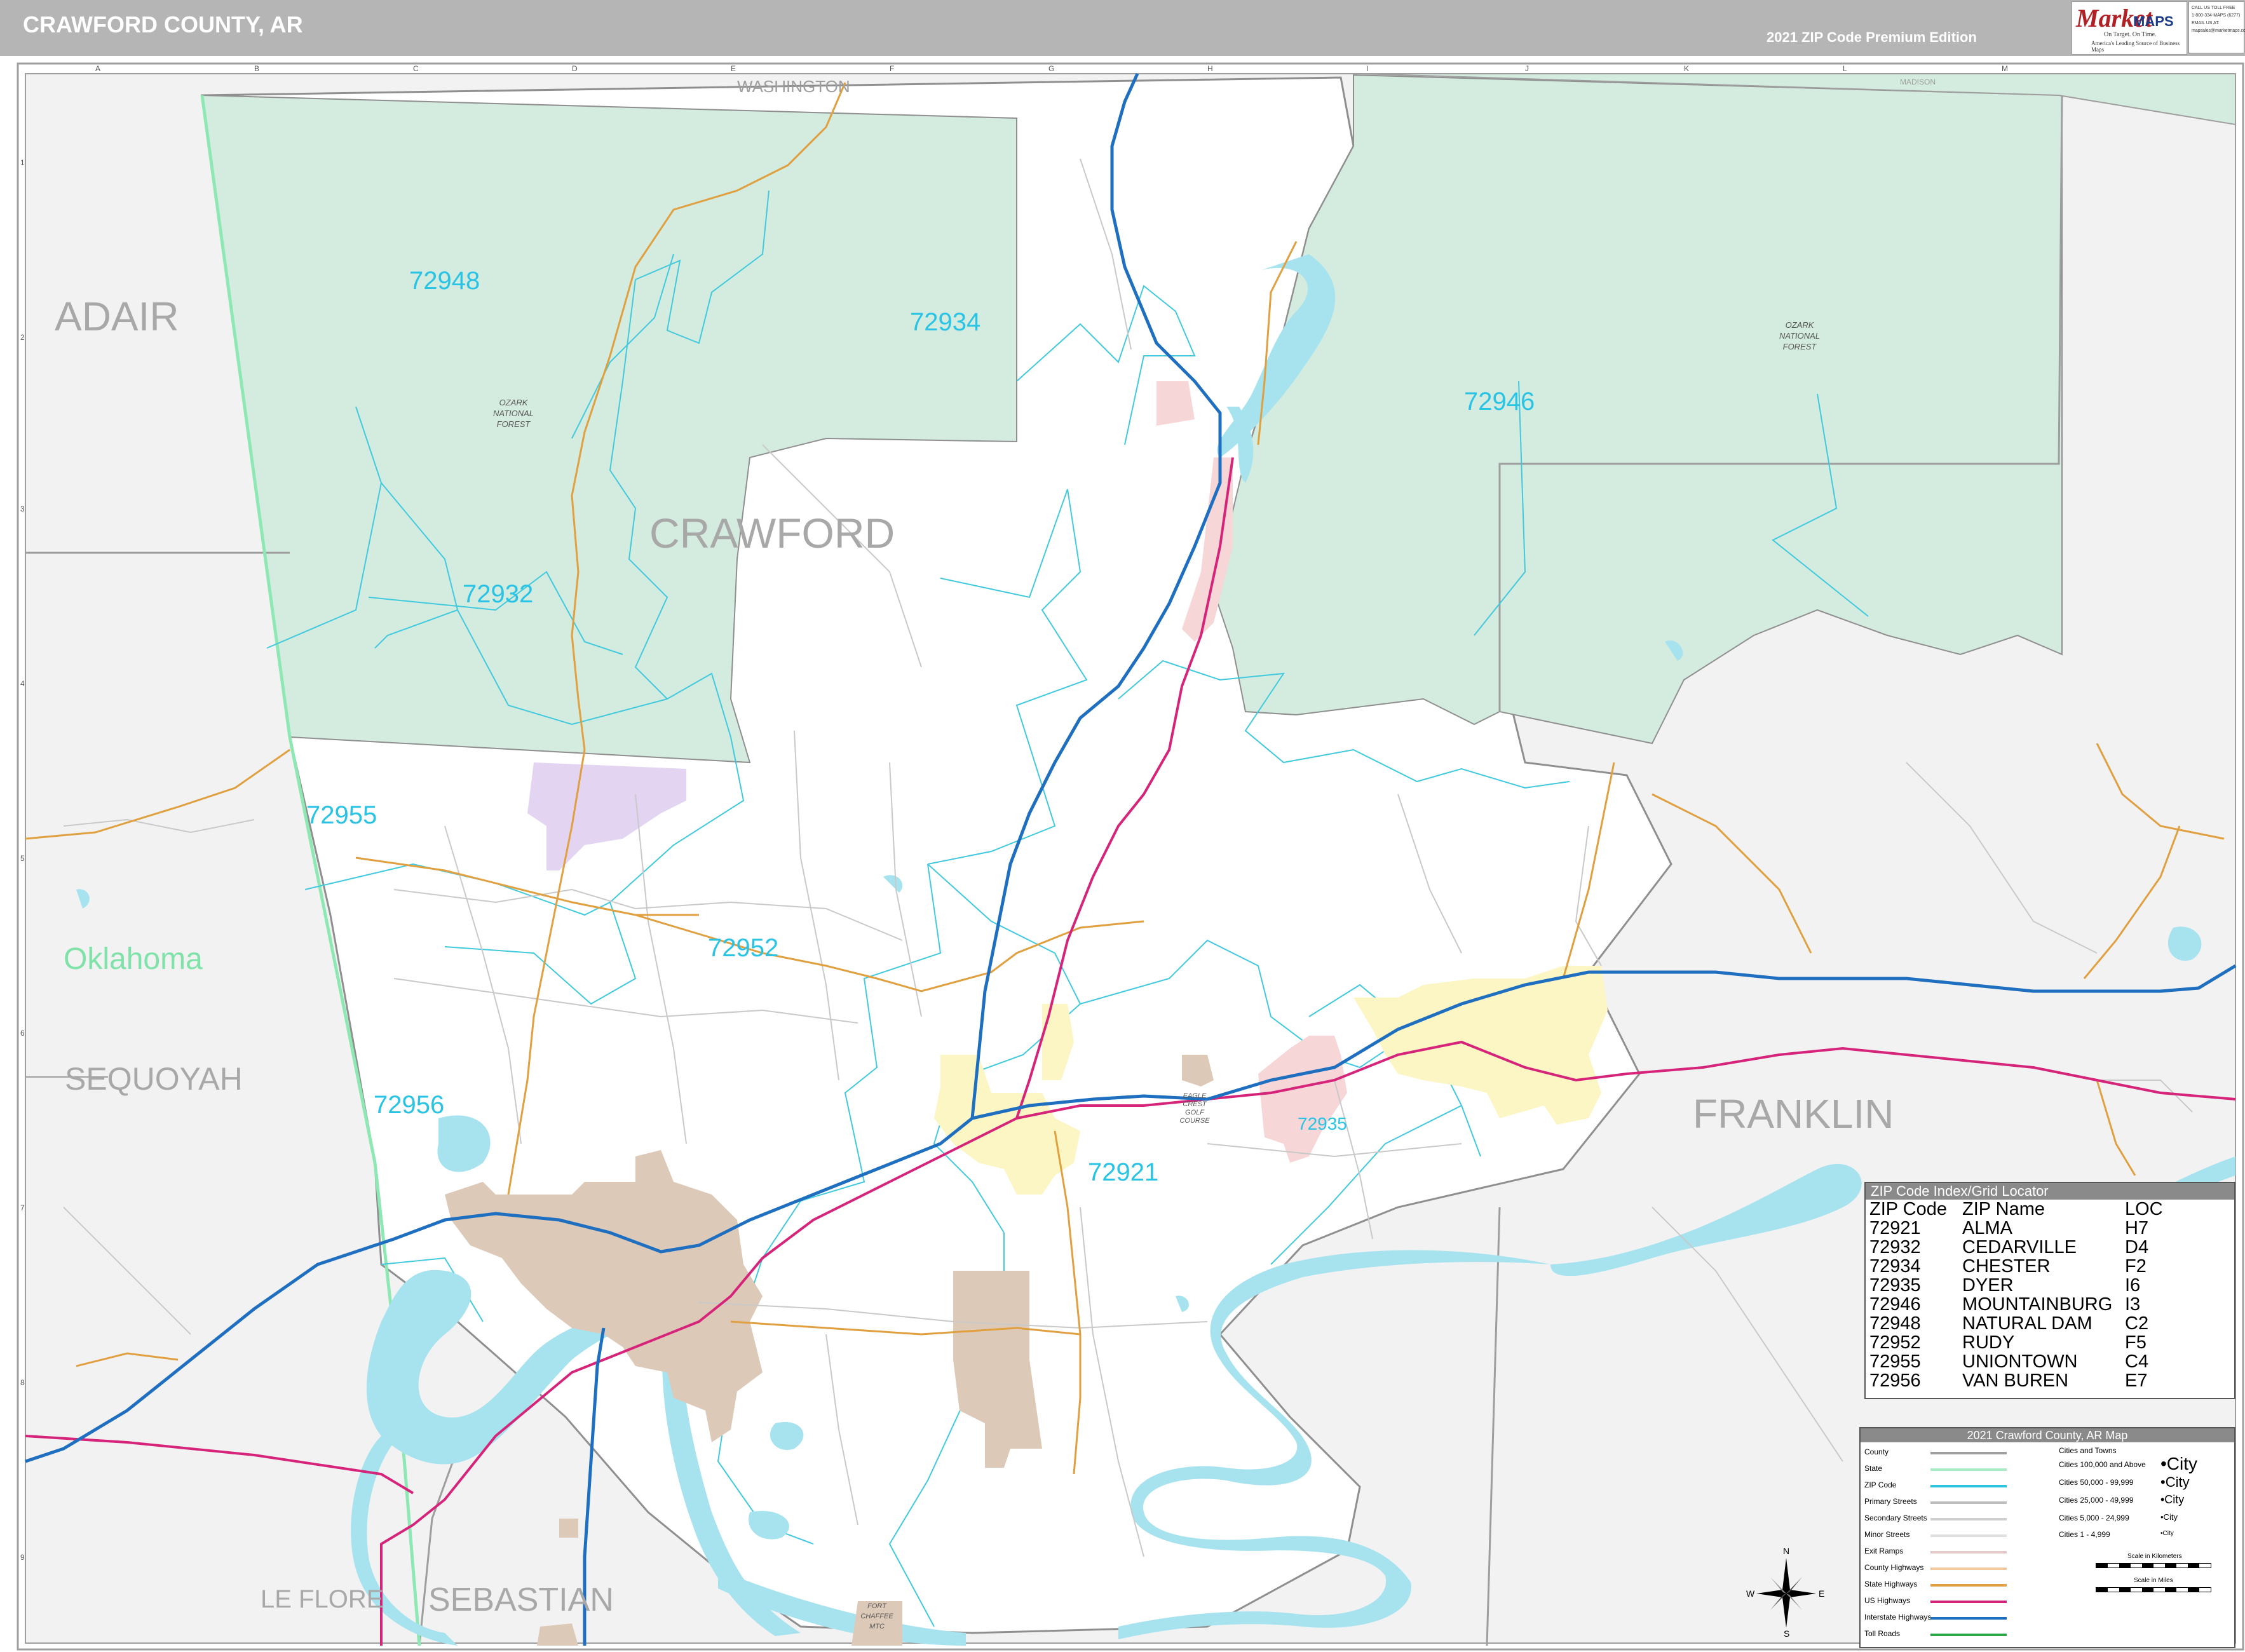  I want to click on zip-cell: 72935, so click(1895, 1285).